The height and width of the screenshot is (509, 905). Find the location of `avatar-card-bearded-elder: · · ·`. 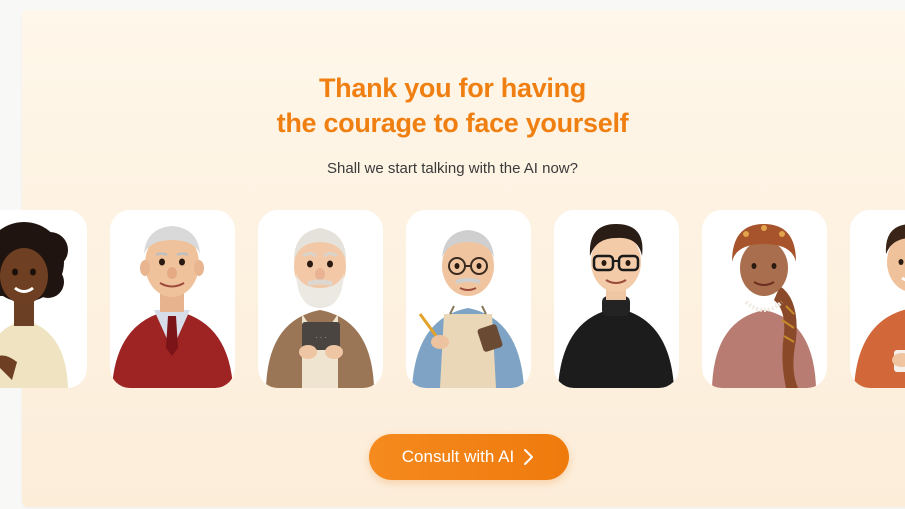

avatar-card-bearded-elder: · · · is located at coordinates (320, 299).